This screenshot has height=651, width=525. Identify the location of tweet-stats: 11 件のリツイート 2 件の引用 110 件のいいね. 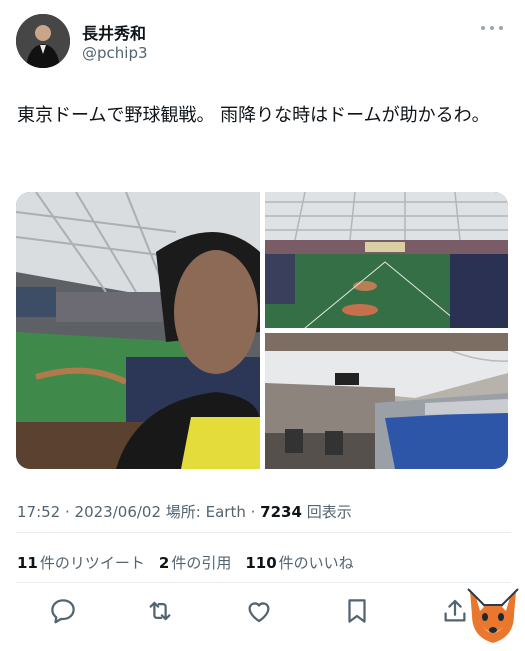
(185, 562).